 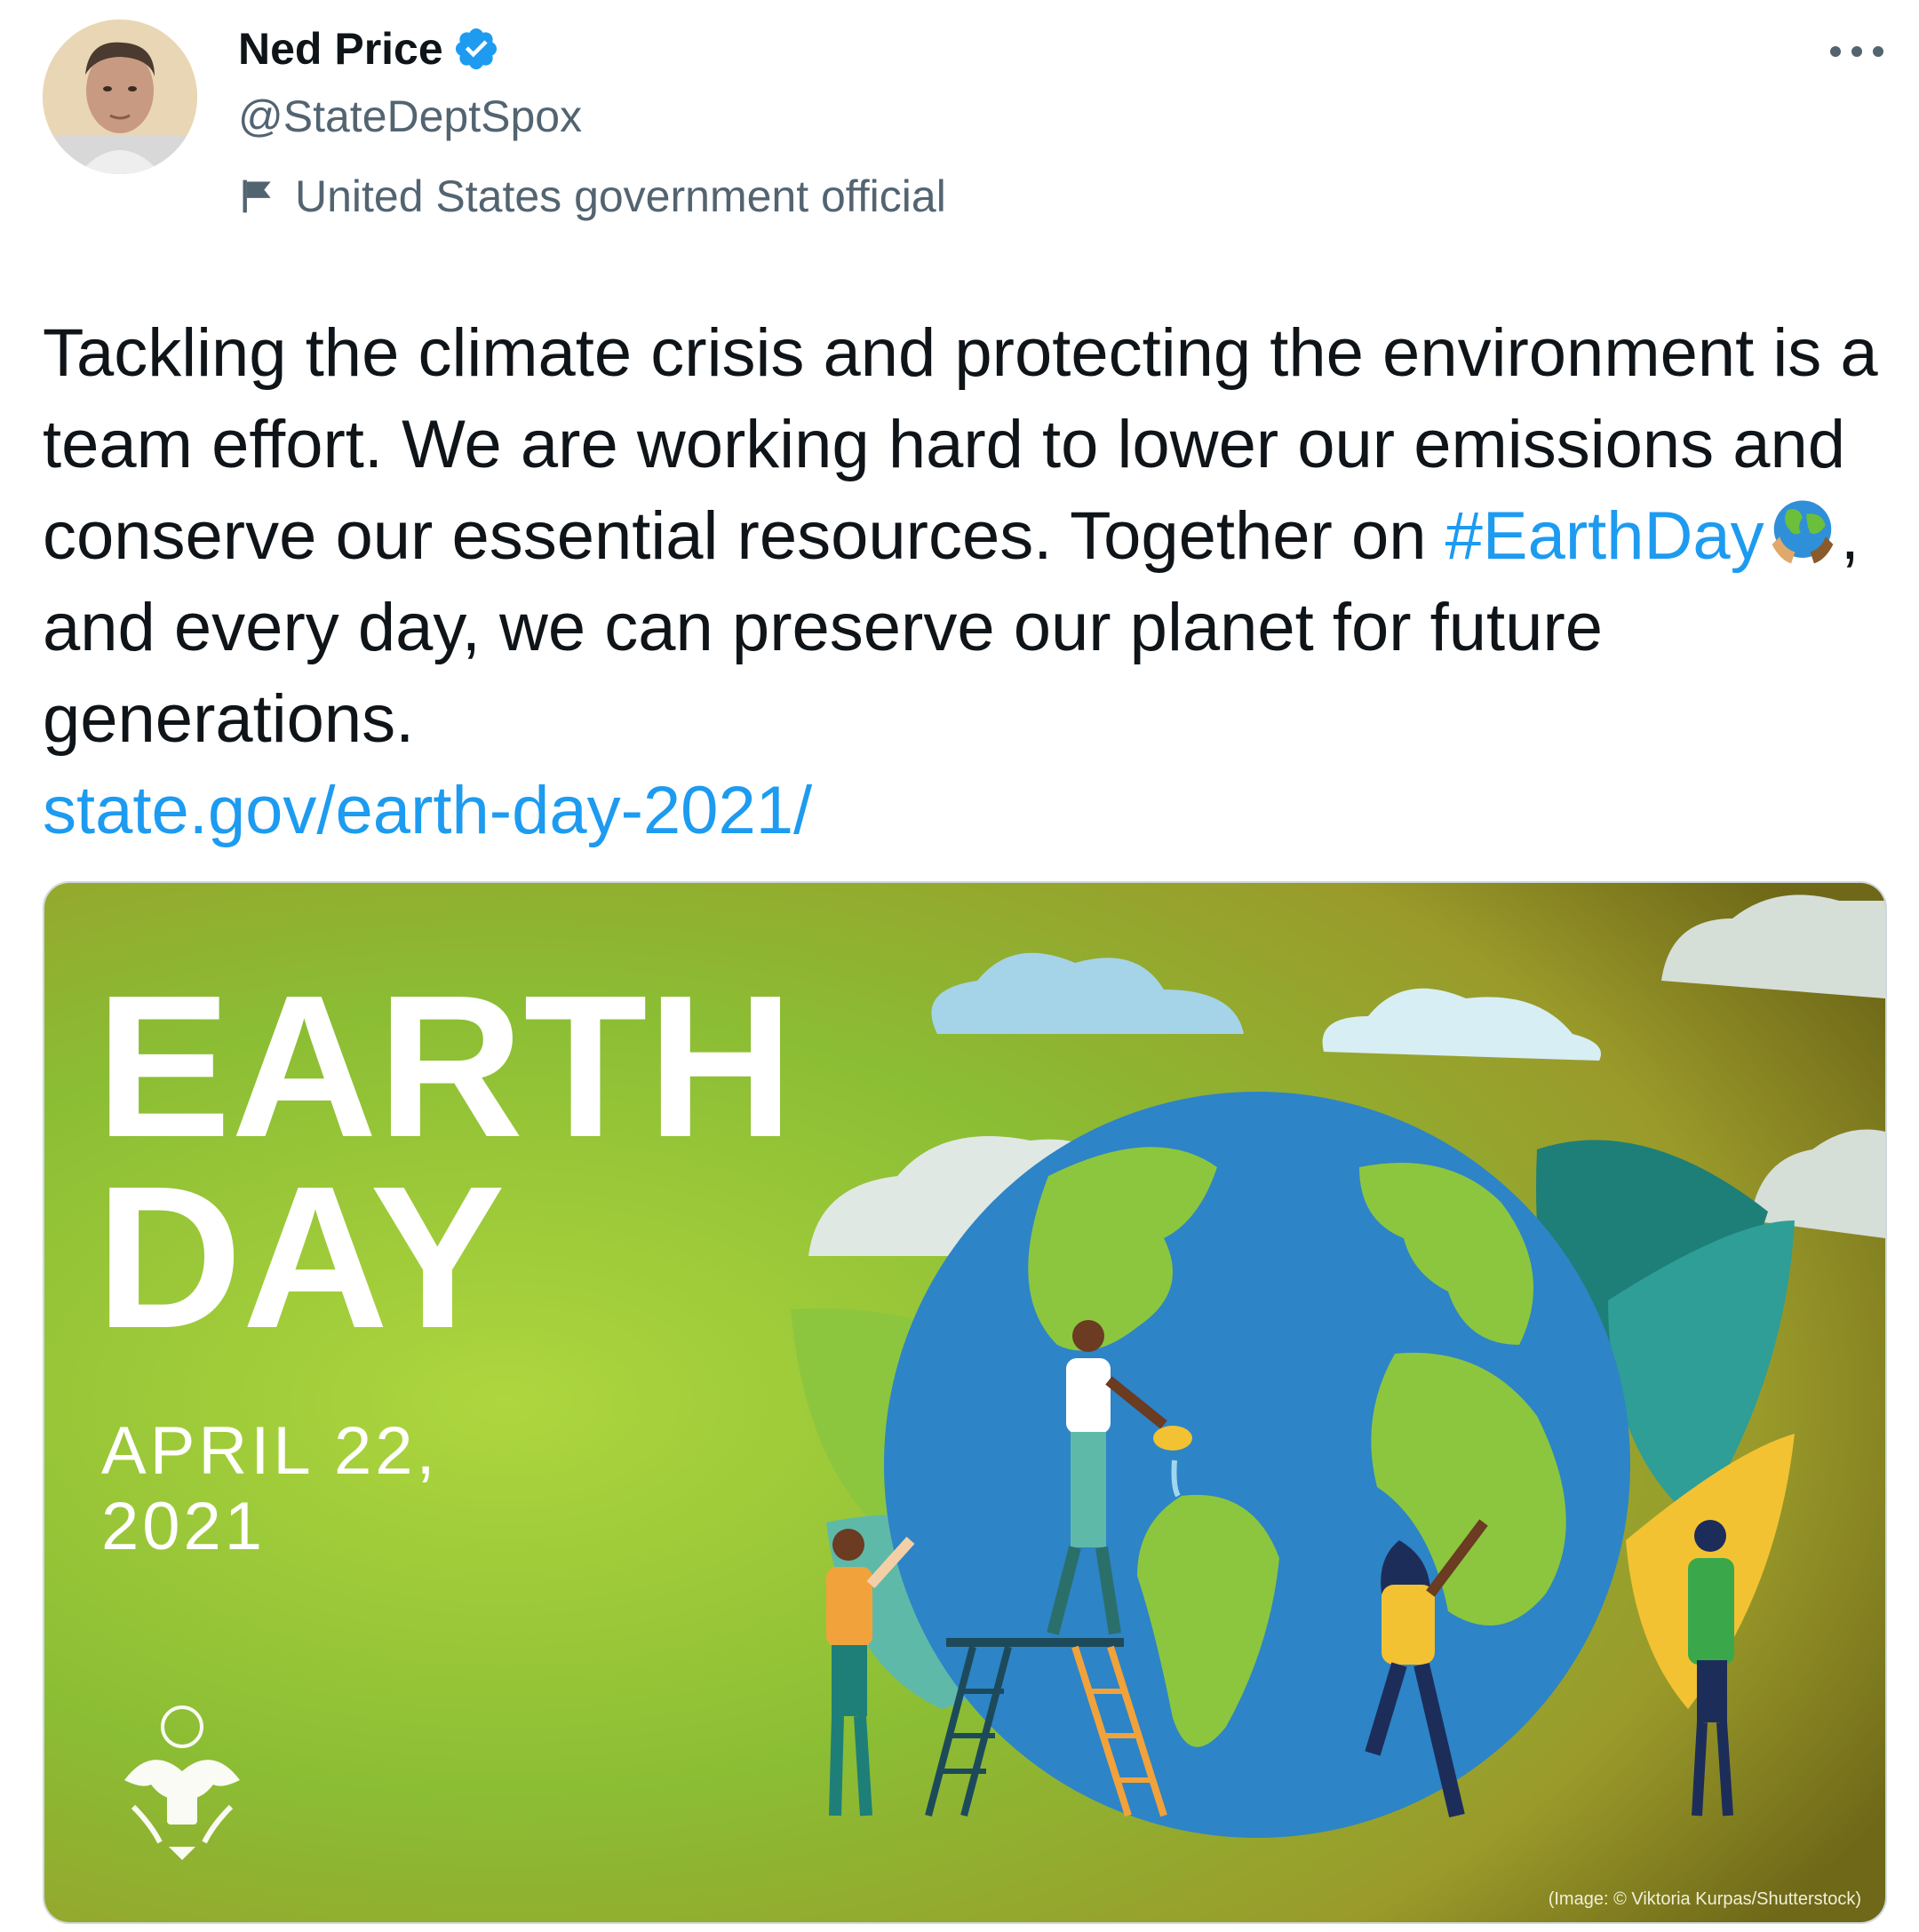 I want to click on government-label-text: United States government official, so click(x=620, y=196).